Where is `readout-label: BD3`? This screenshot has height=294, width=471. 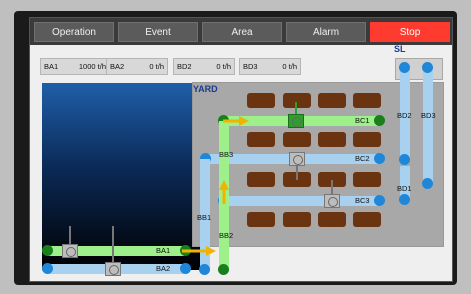 readout-label: BD3 is located at coordinates (250, 66).